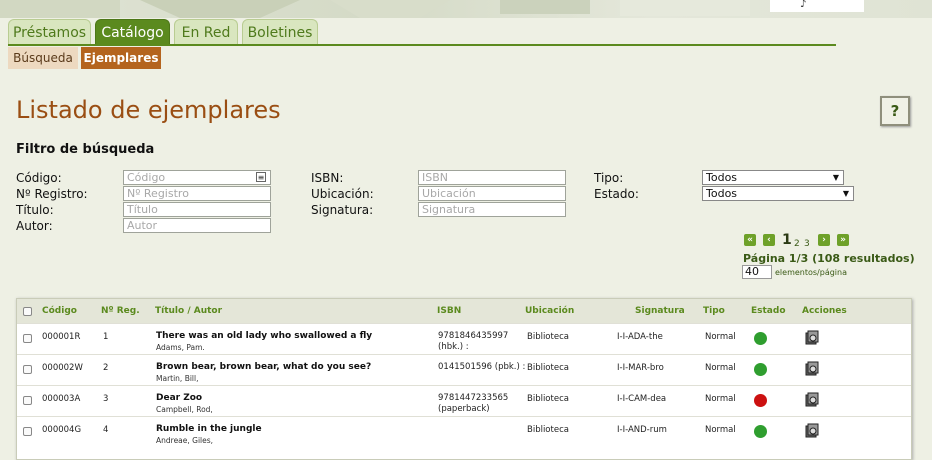 Image resolution: width=932 pixels, height=460 pixels. What do you see at coordinates (492, 177) in the screenshot?
I see `isbn-input: ISBN` at bounding box center [492, 177].